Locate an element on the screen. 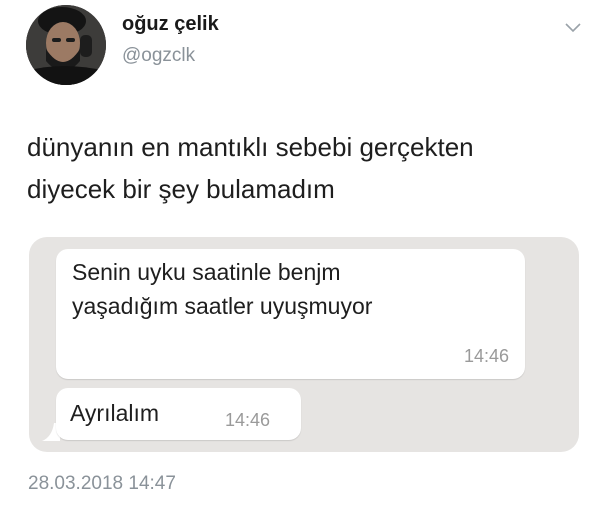  avatar is located at coordinates (66, 45).